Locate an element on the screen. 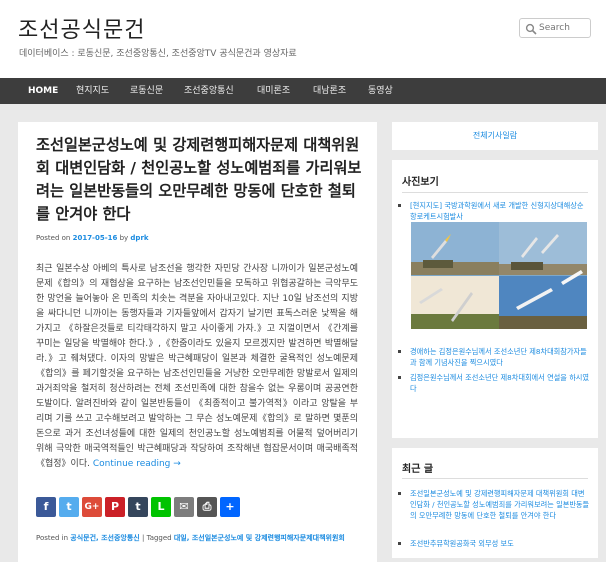 This screenshot has height=562, width=606. print-glyph: ⎙ is located at coordinates (207, 506).